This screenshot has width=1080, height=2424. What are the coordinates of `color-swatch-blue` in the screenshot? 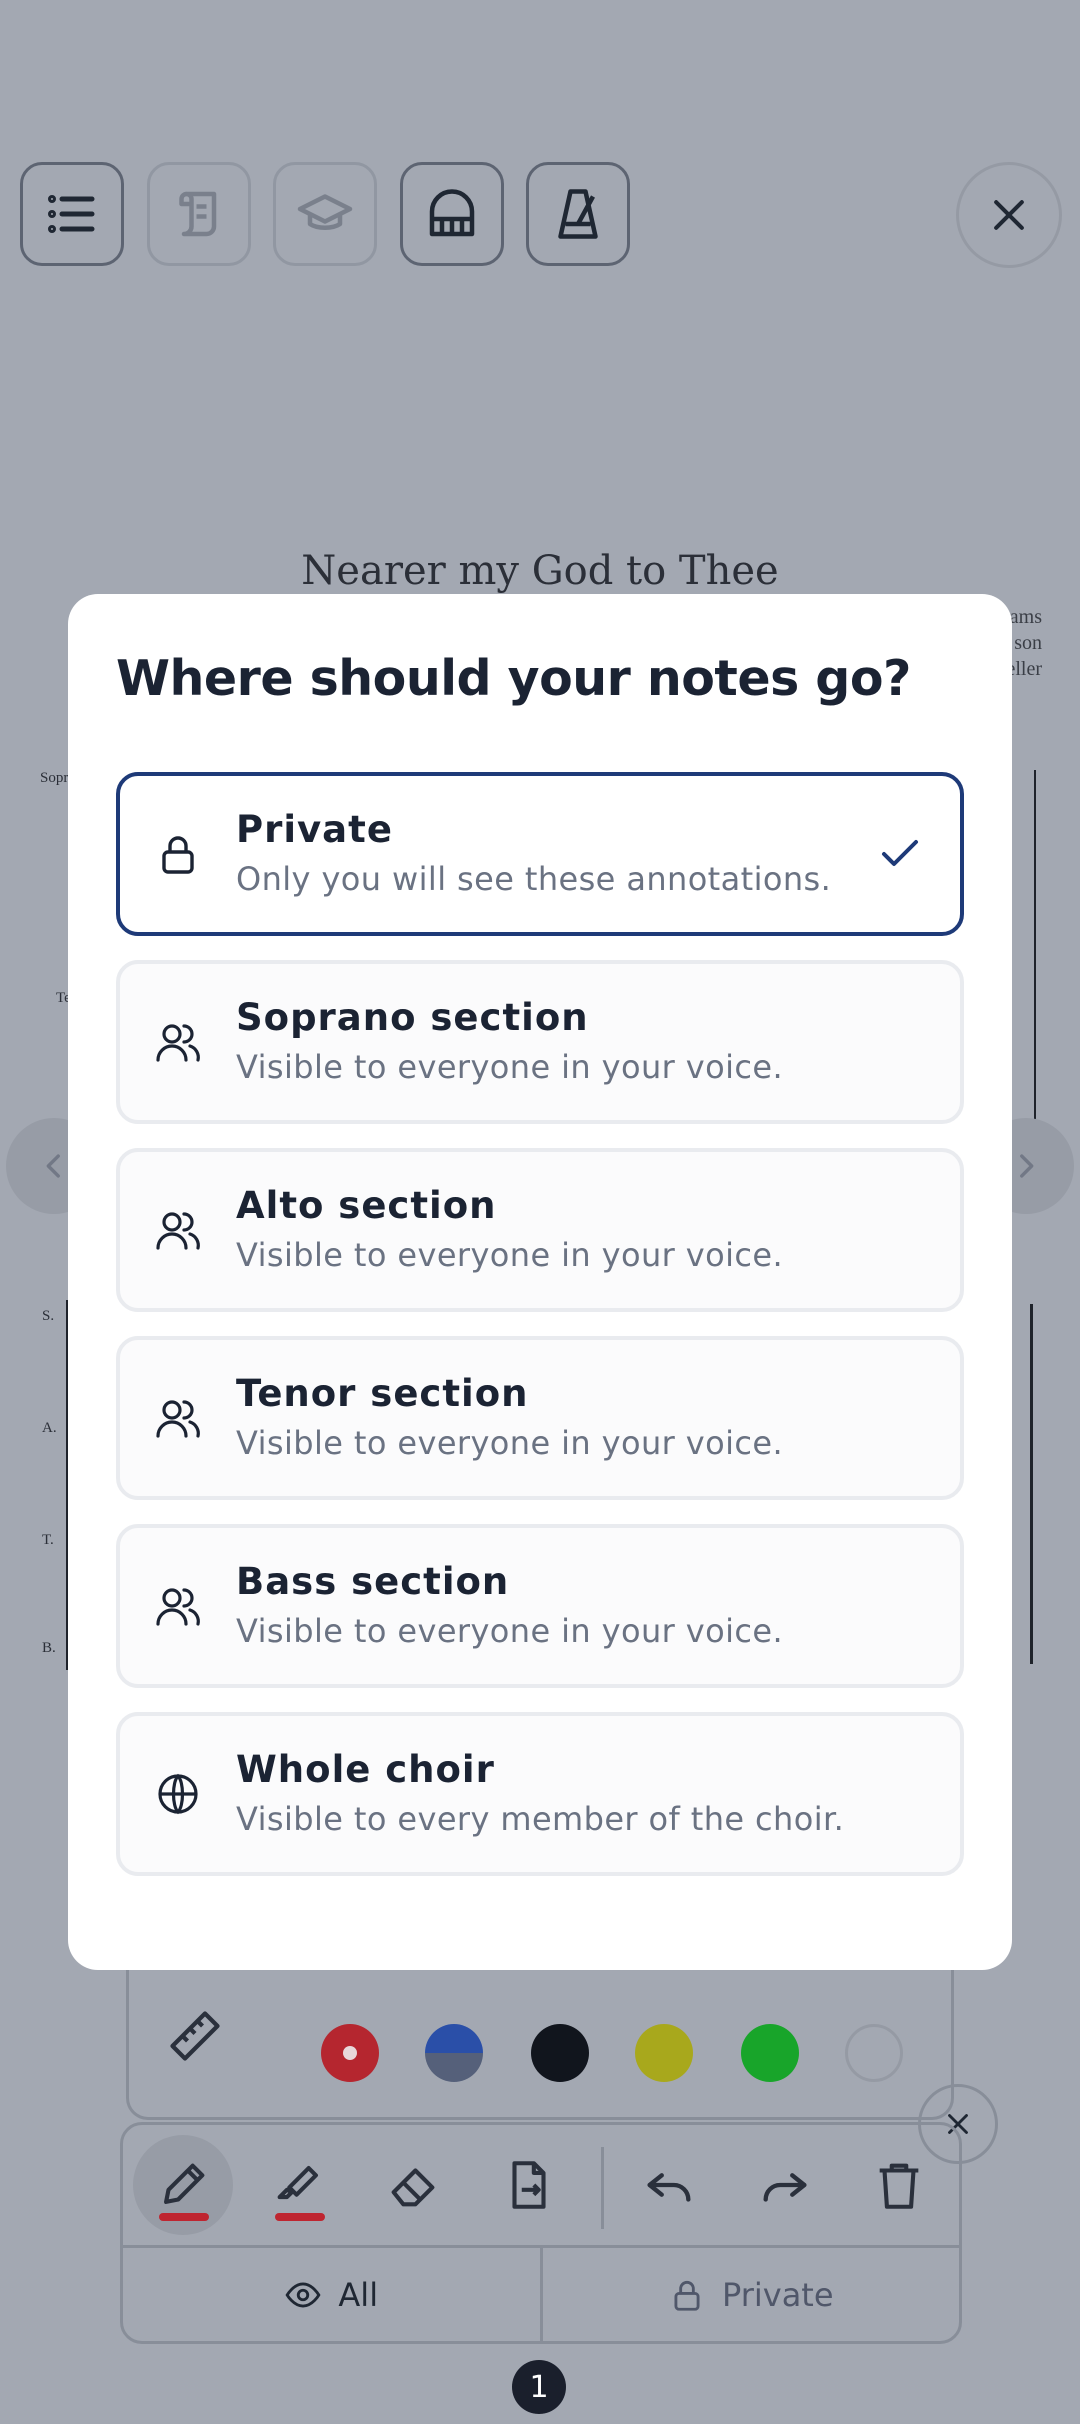 It's located at (454, 2053).